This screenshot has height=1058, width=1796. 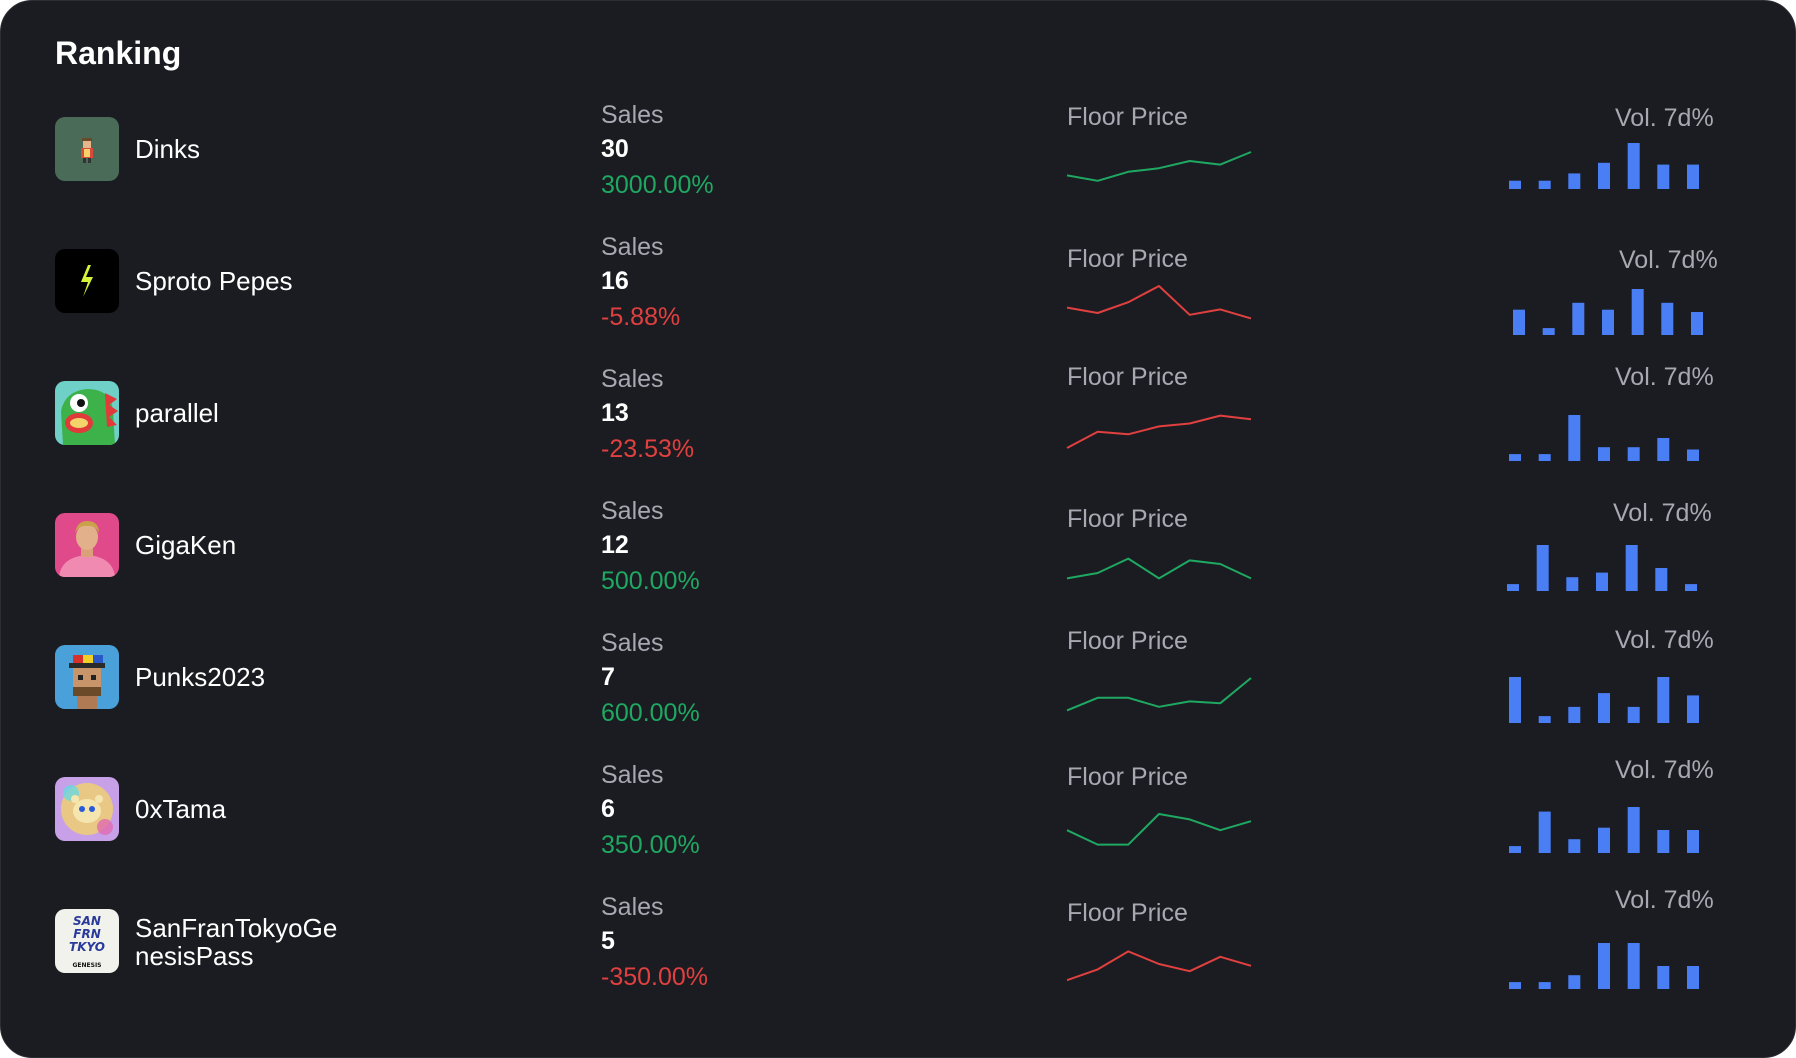 What do you see at coordinates (86, 965) in the screenshot?
I see `svg-text: GENESIS` at bounding box center [86, 965].